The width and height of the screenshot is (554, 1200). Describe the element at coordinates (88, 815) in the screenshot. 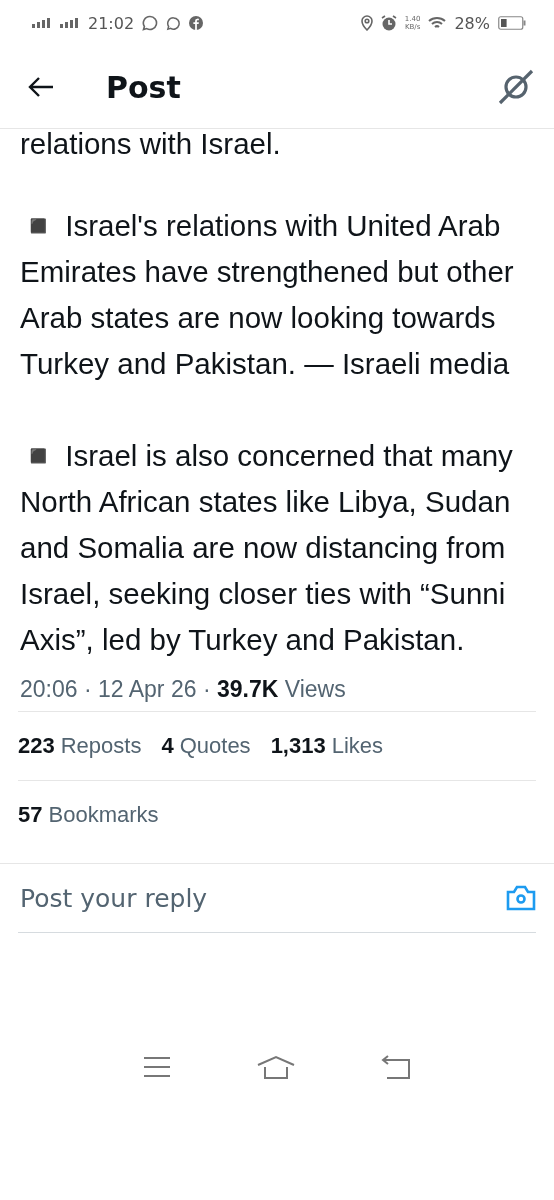

I see `bookmarks-link: 57 Bookmarks` at that location.